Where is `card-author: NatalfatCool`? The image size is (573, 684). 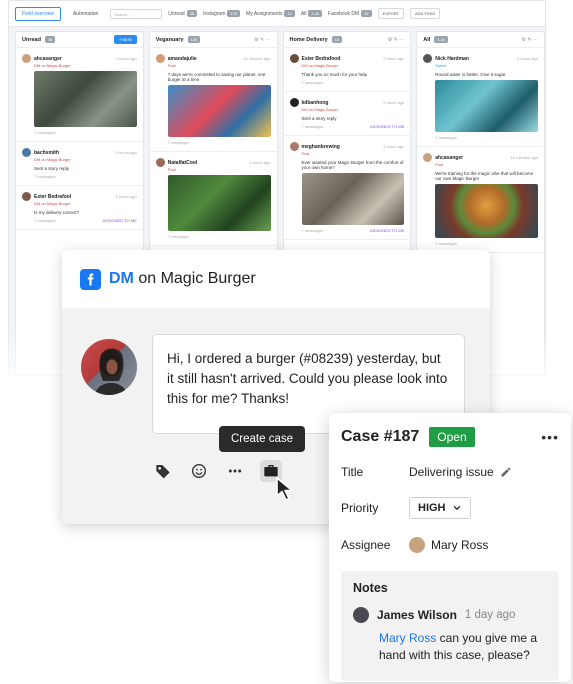
card-author: NatalfatCool is located at coordinates (182, 162).